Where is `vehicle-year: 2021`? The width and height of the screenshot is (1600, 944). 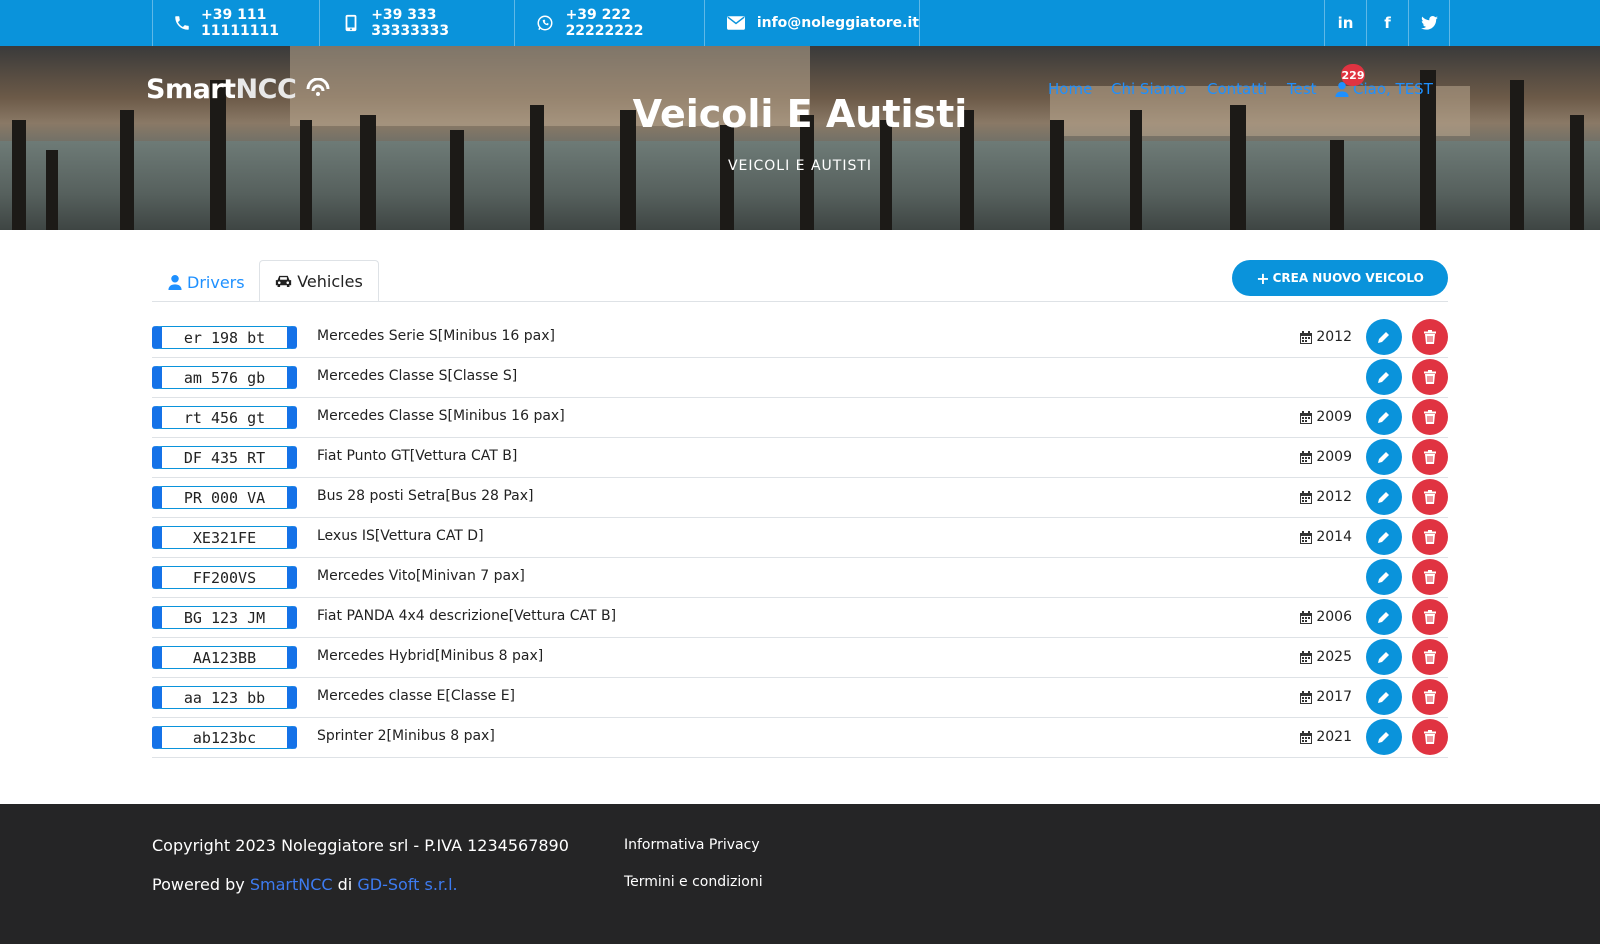 vehicle-year: 2021 is located at coordinates (1326, 737).